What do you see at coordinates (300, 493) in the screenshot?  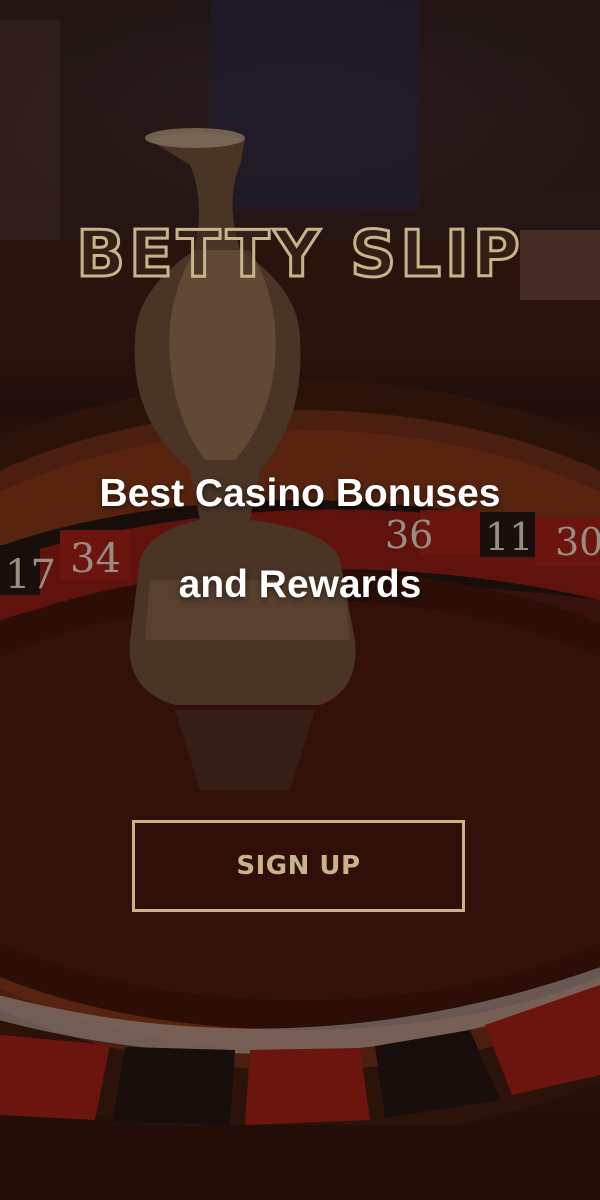 I see `hero-headline-line1: Best Casino Bonuses` at bounding box center [300, 493].